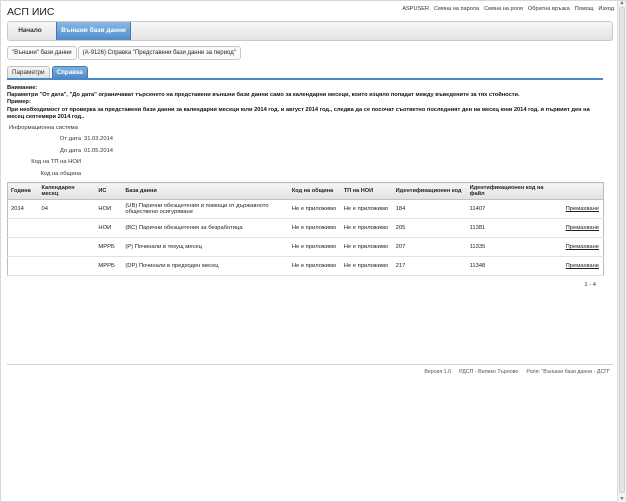 This screenshot has width=627, height=502. I want to click on col-id-code: Идентификационен код, so click(429, 191).